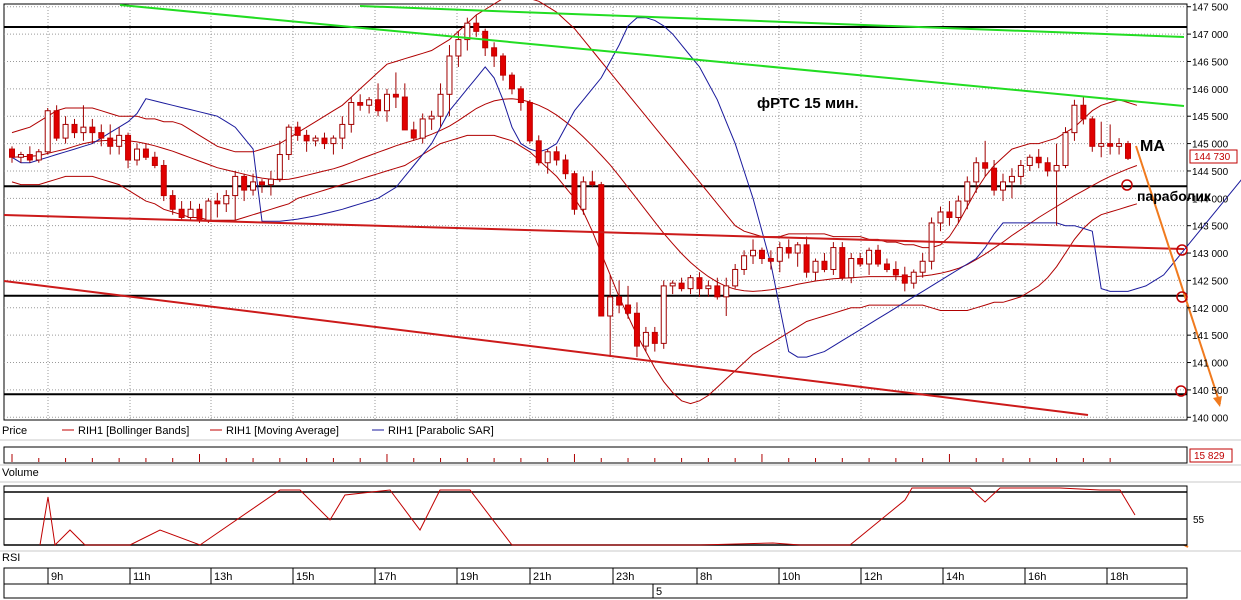 The image size is (1241, 600). I want to click on x-tick-label: 14h, so click(955, 577).